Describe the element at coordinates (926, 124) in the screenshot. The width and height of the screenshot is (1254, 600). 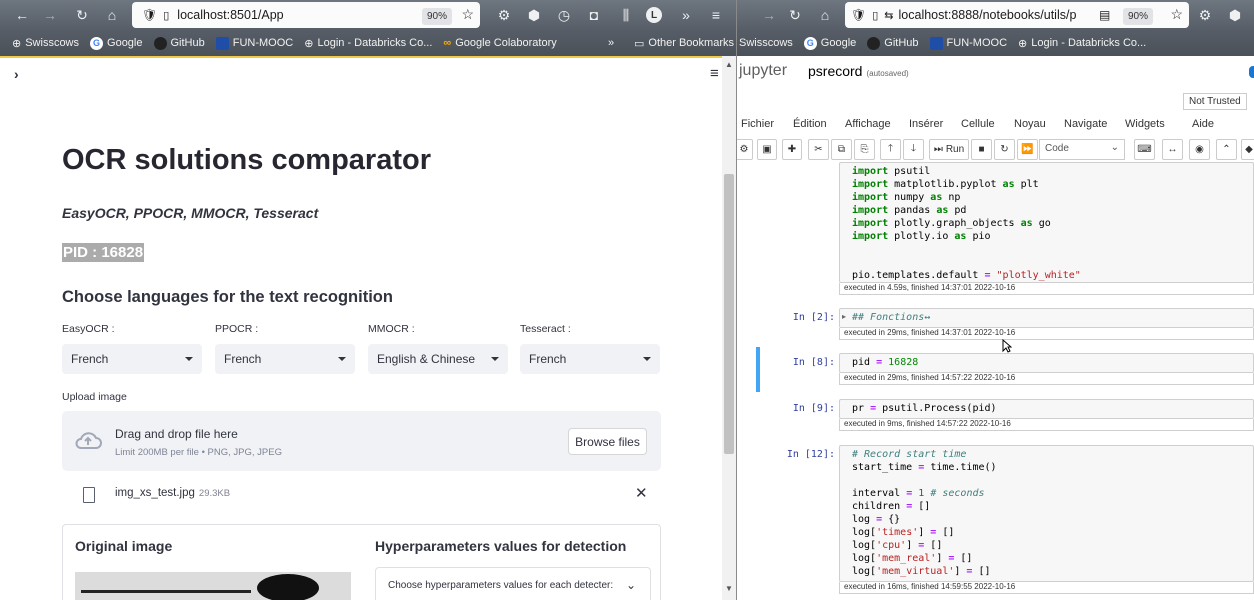
I see `menu-insert: Insérer` at that location.